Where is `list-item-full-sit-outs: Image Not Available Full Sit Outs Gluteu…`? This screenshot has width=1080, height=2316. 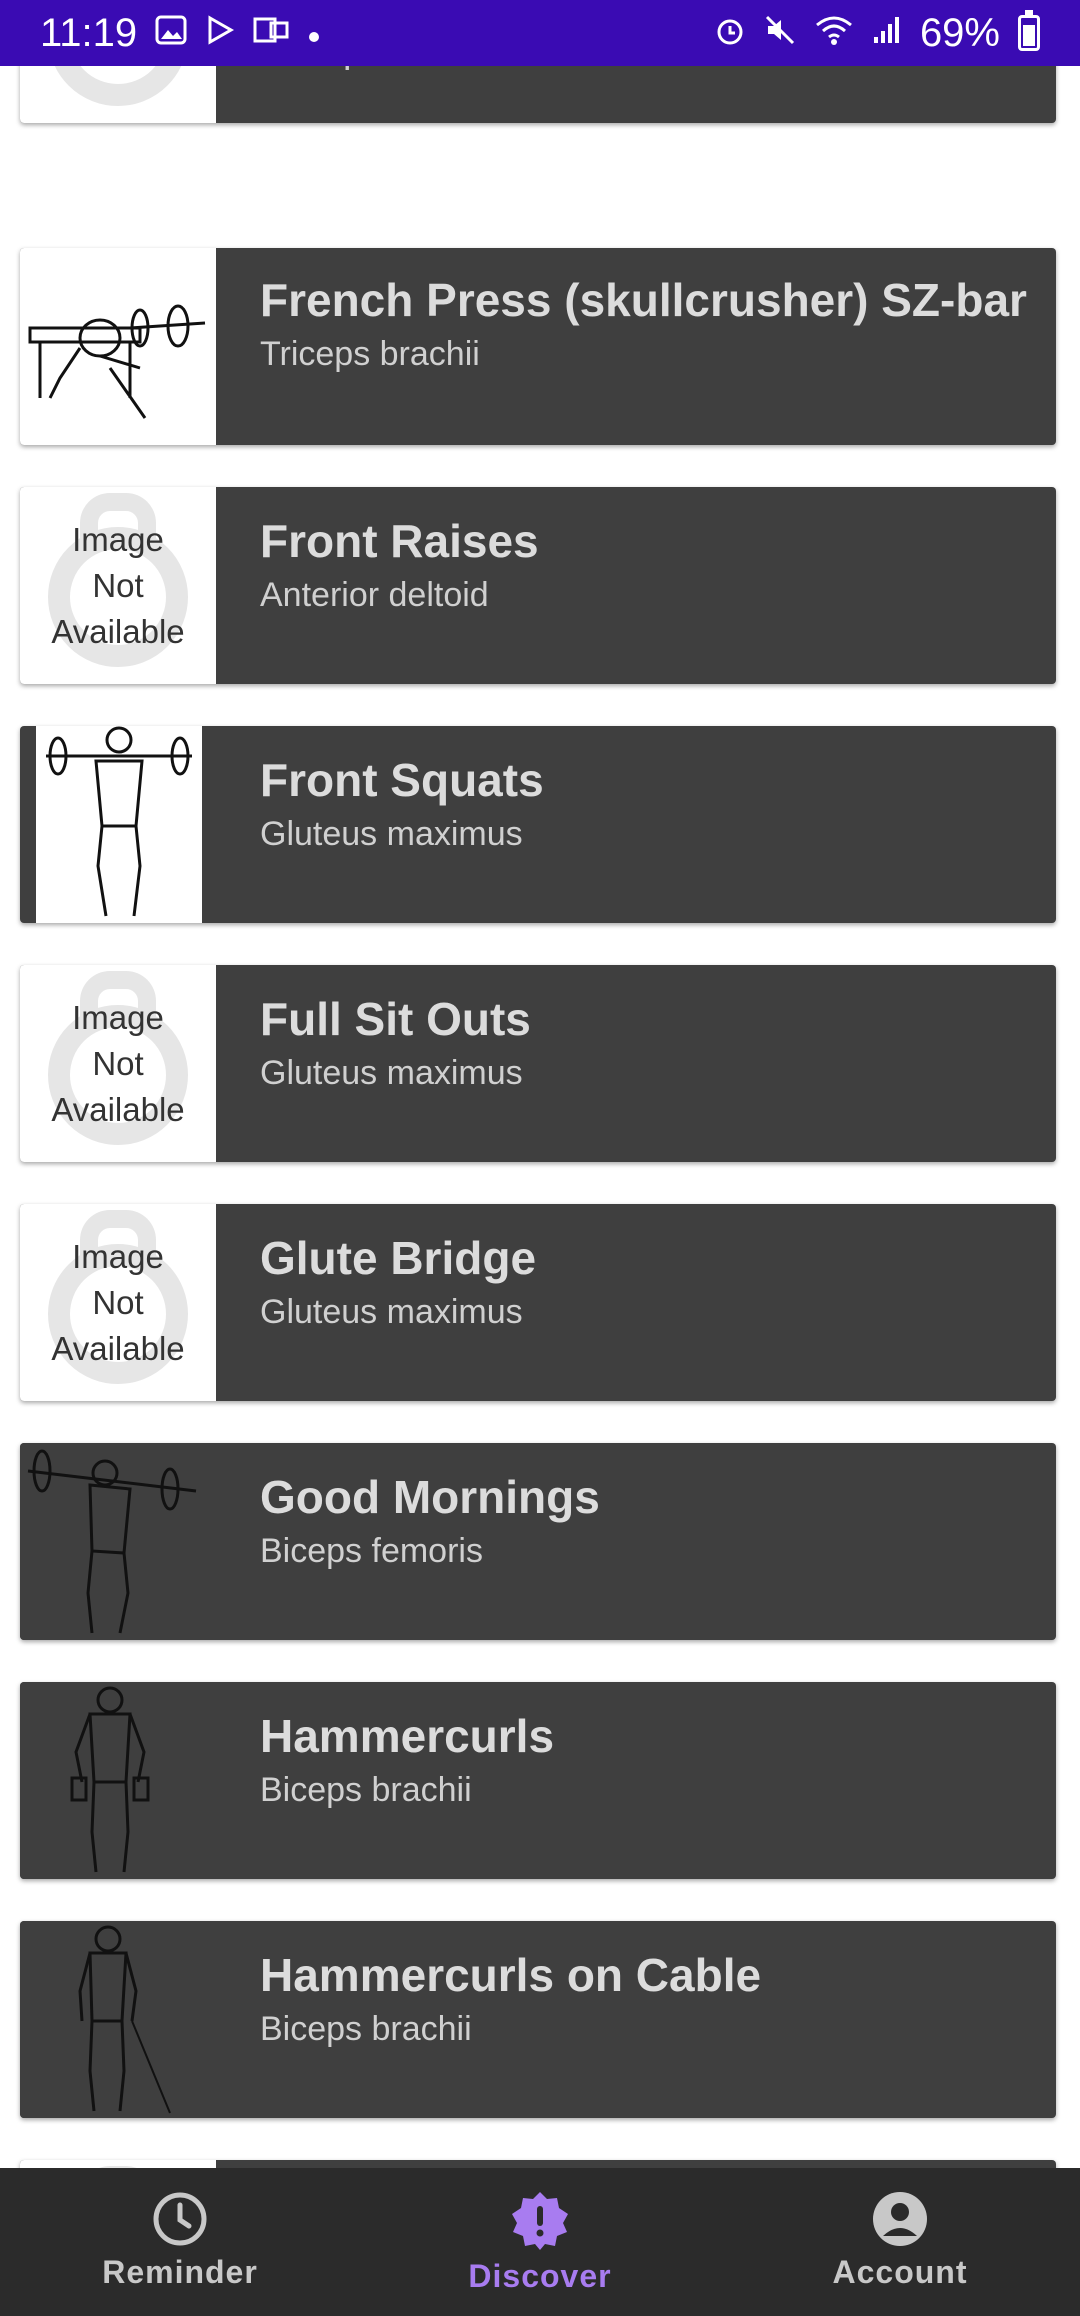
list-item-full-sit-outs: Image Not Available Full Sit Outs Gluteu… is located at coordinates (538, 1063).